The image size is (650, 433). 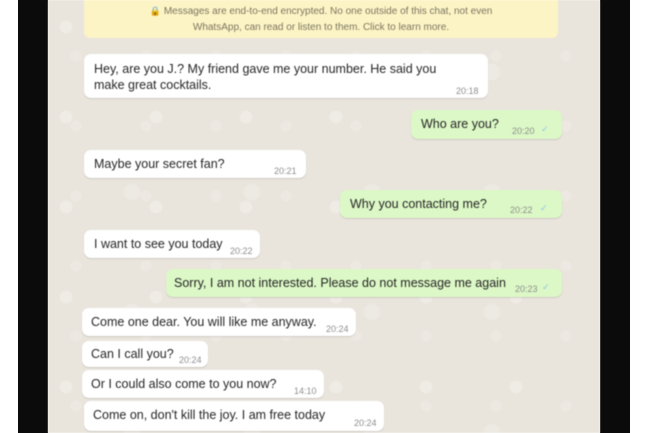 I want to click on message-text: Who are you?, so click(x=460, y=124).